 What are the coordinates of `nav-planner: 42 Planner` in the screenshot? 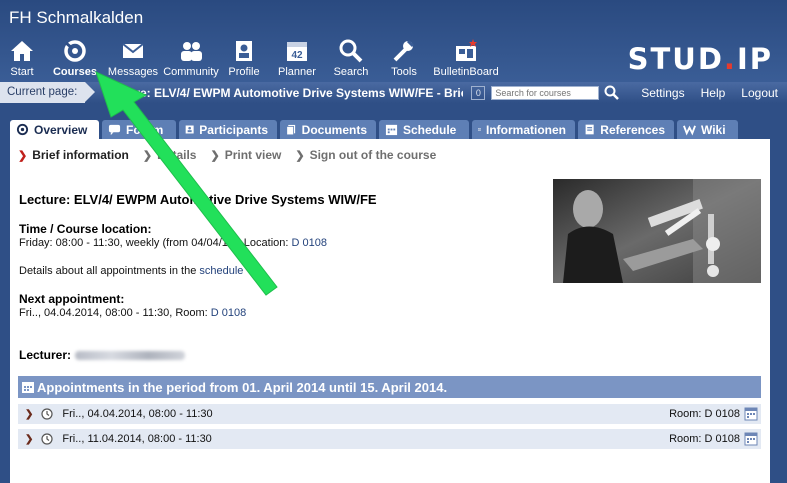 It's located at (297, 60).